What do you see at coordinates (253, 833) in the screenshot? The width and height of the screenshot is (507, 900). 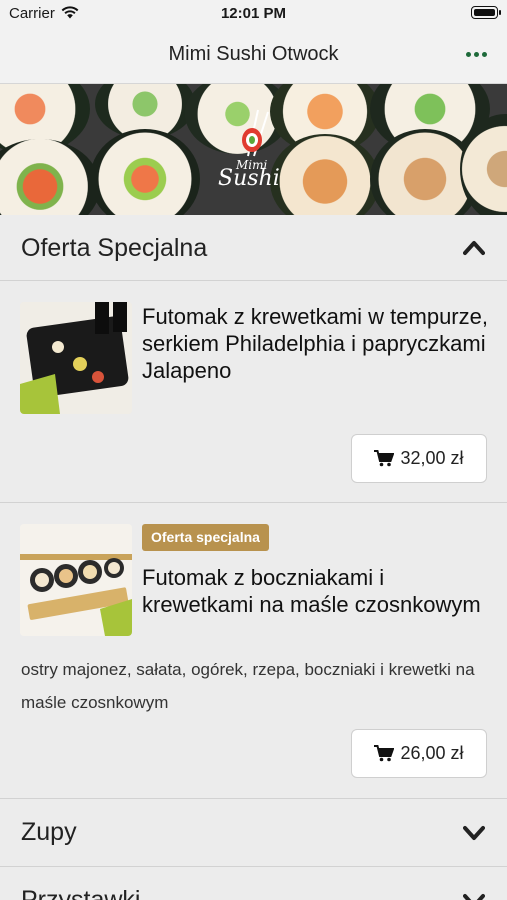 I see `section-header-zupy: Zupy` at bounding box center [253, 833].